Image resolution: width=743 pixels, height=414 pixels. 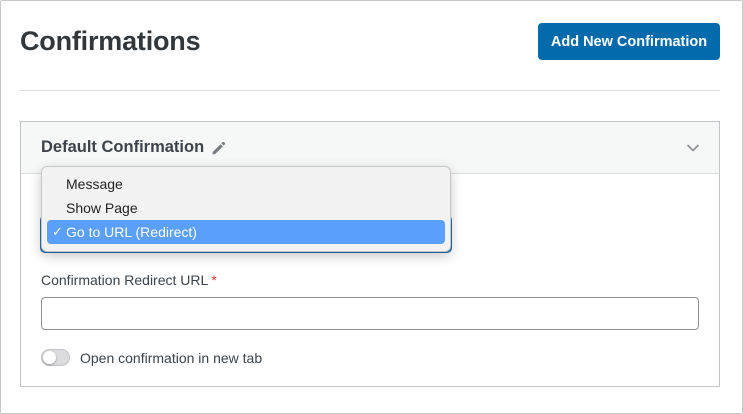 What do you see at coordinates (246, 232) in the screenshot?
I see `dropdown-option-redirect: ✓ Go to URL (Redirect)` at bounding box center [246, 232].